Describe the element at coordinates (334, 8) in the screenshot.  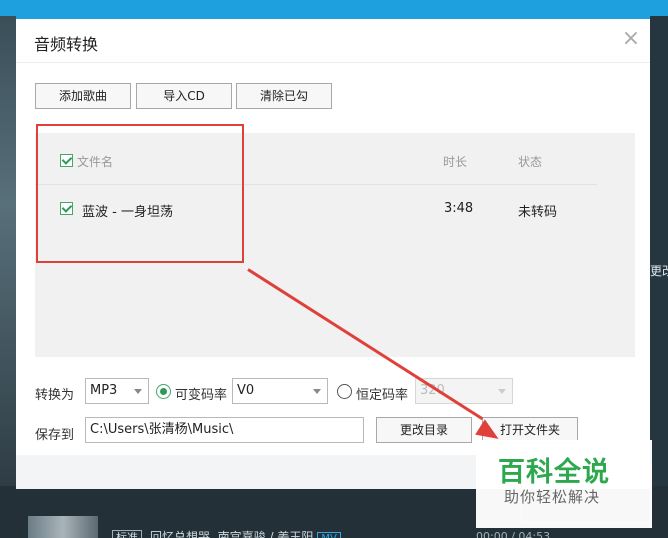
I see `app-top-bar` at that location.